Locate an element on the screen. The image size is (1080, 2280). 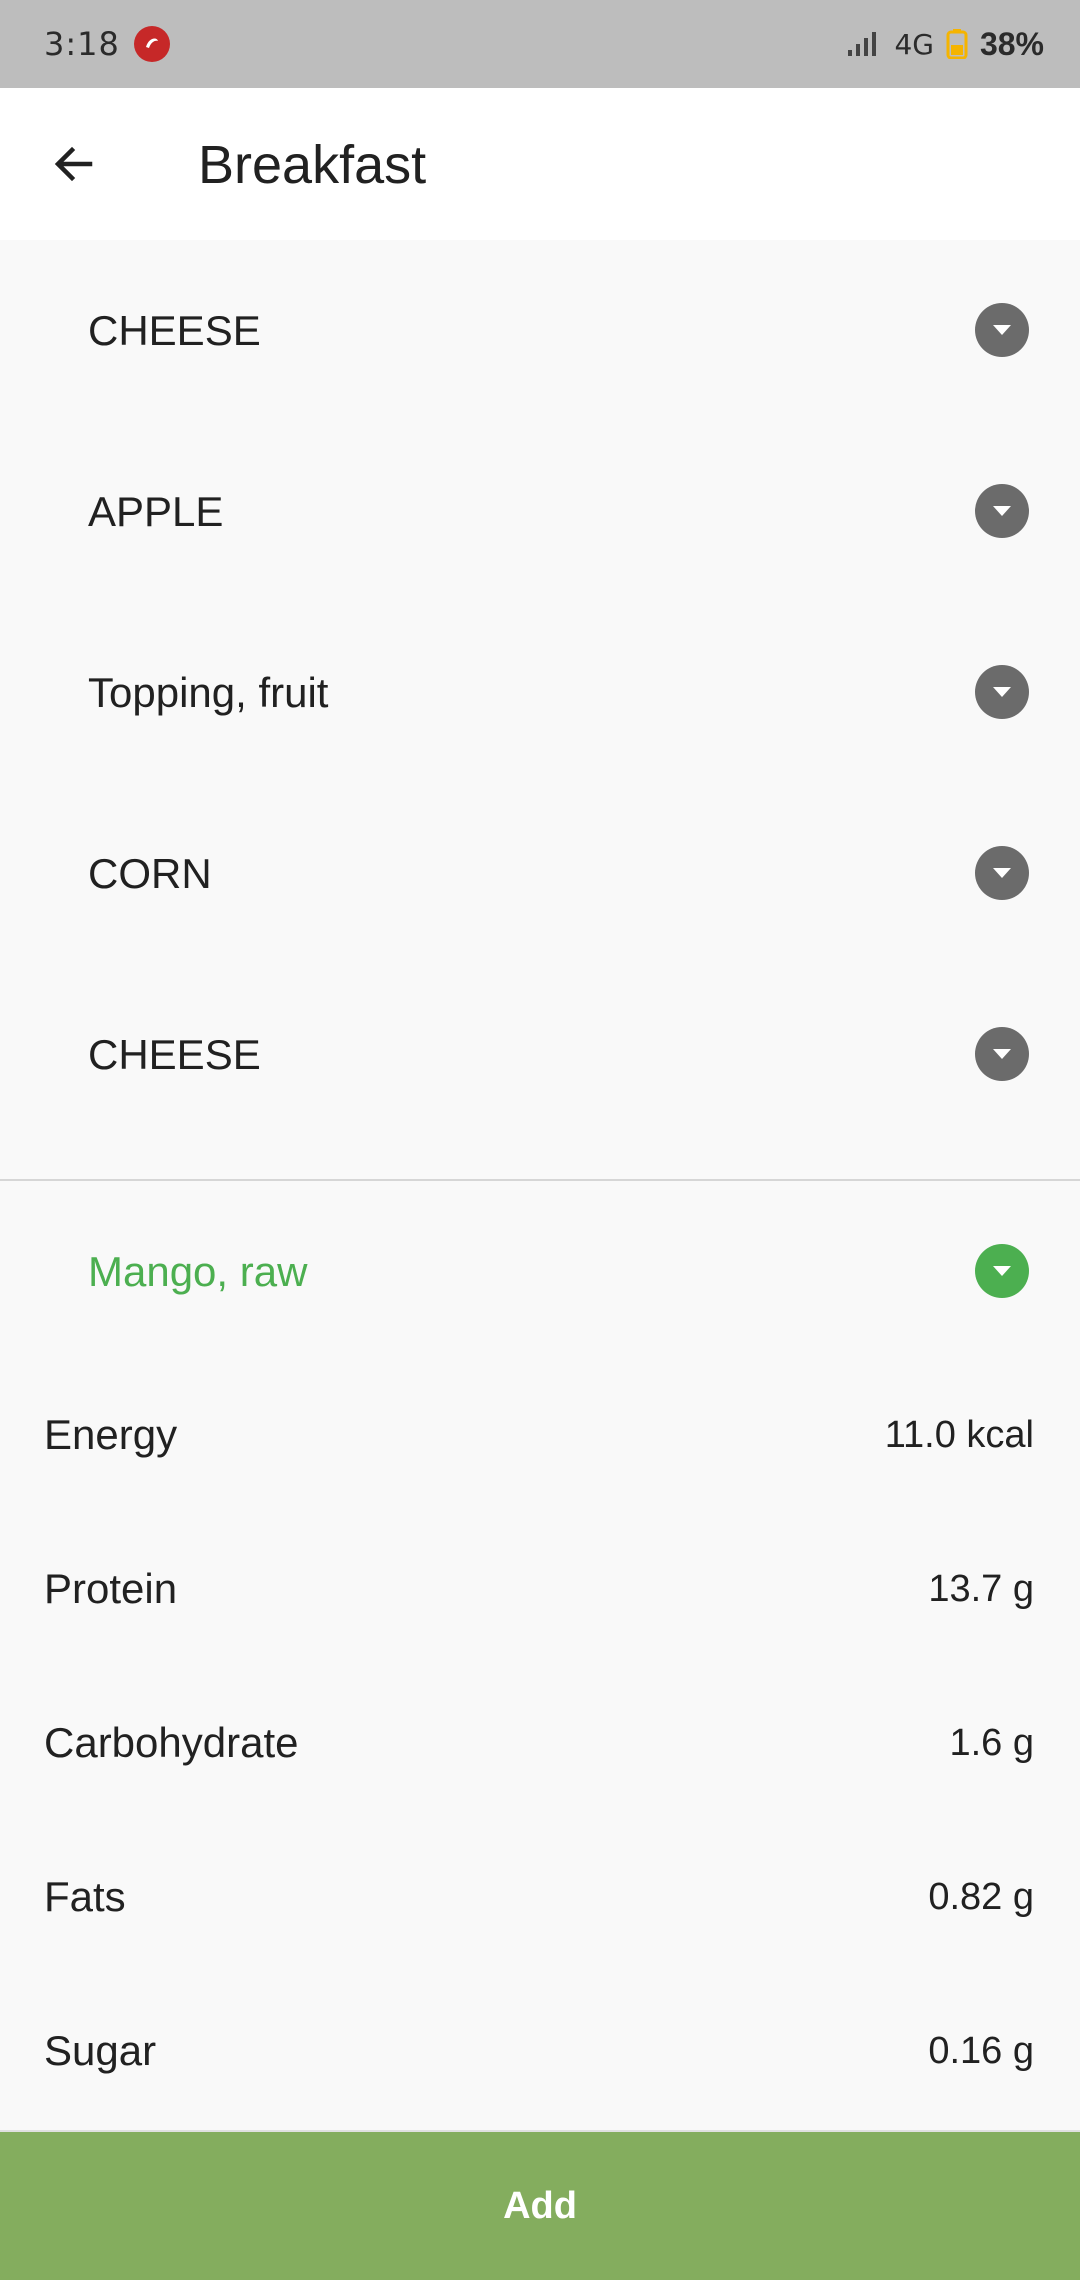
nutrient-row: Fats 0.82 g is located at coordinates (540, 1897).